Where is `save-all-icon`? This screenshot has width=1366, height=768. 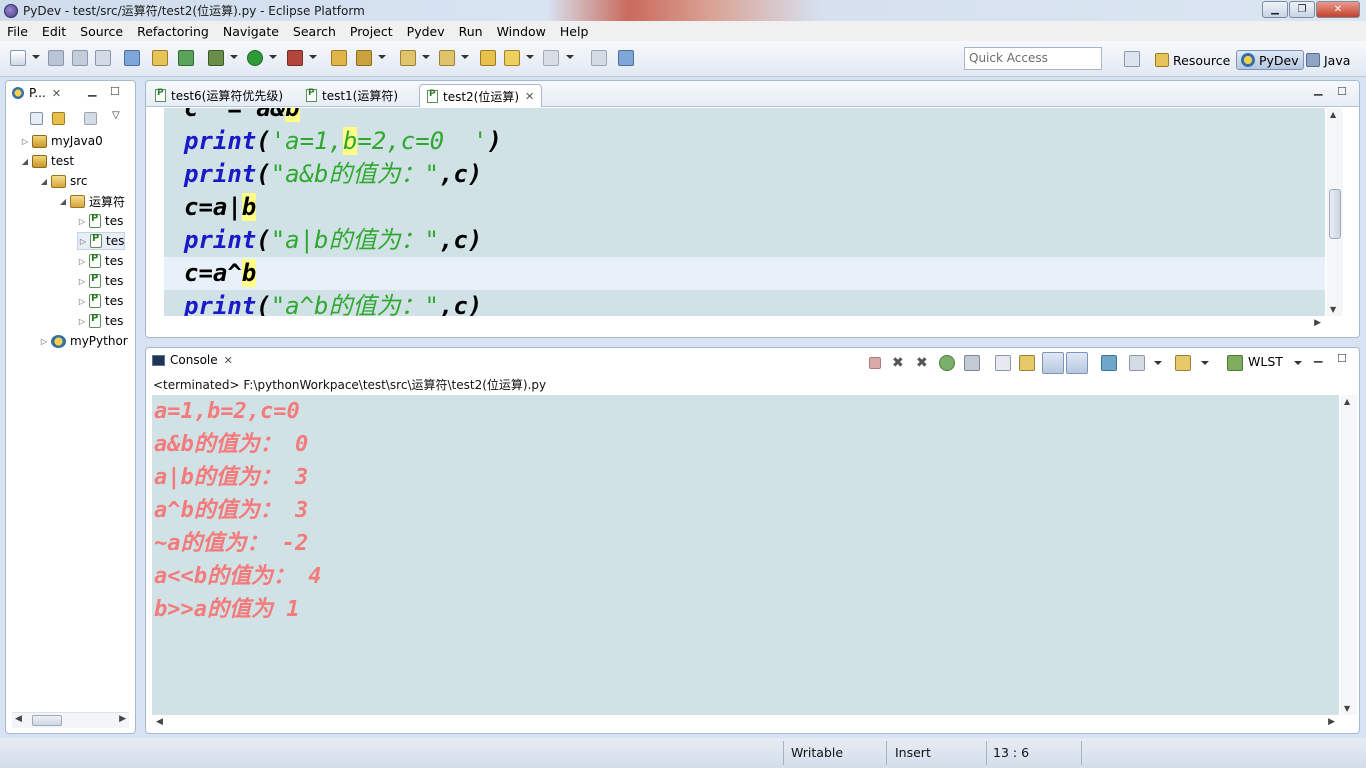 save-all-icon is located at coordinates (80, 58).